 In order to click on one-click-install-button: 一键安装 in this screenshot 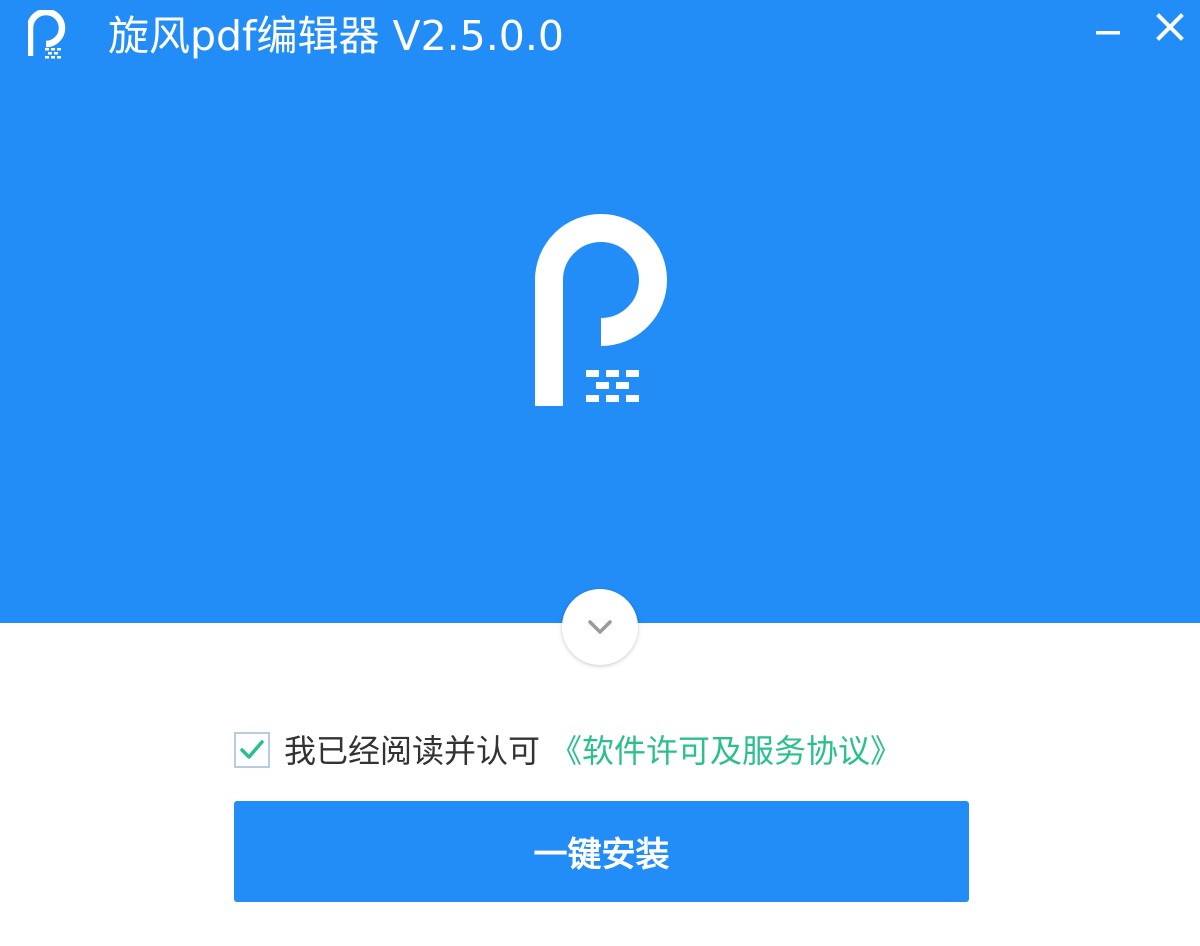, I will do `click(601, 851)`.